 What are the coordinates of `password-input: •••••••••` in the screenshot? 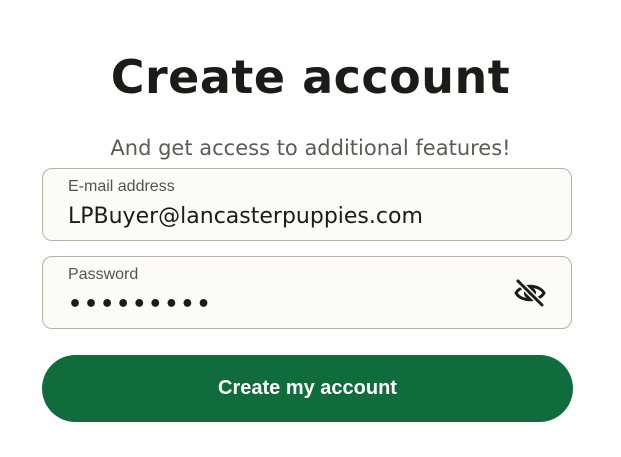 It's located at (293, 305).